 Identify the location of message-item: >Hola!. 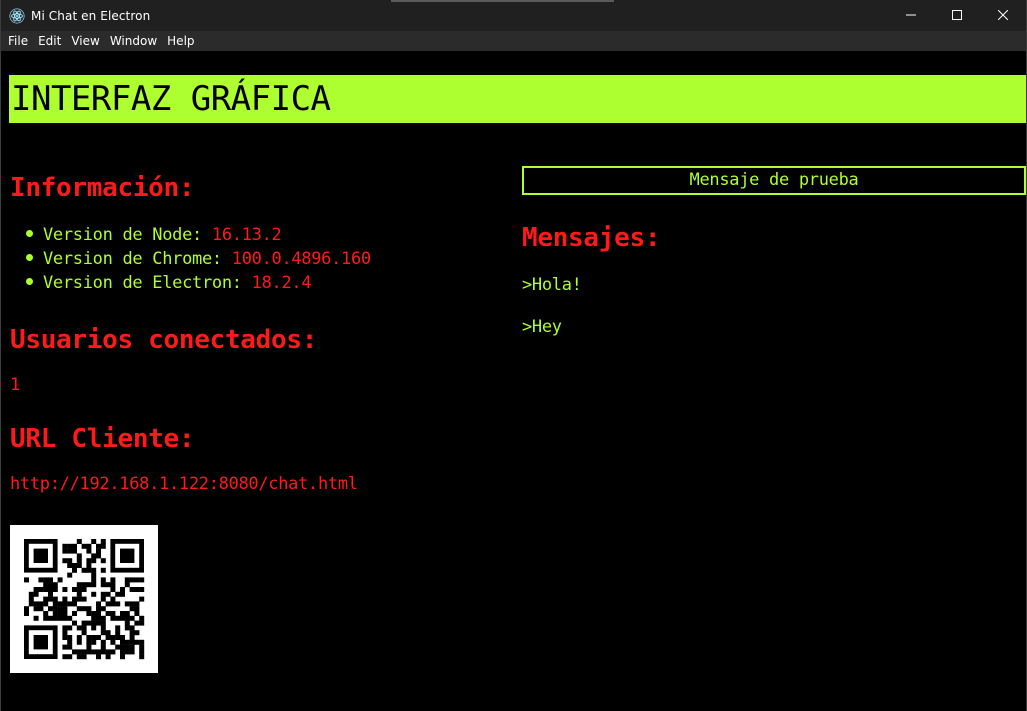
(552, 285).